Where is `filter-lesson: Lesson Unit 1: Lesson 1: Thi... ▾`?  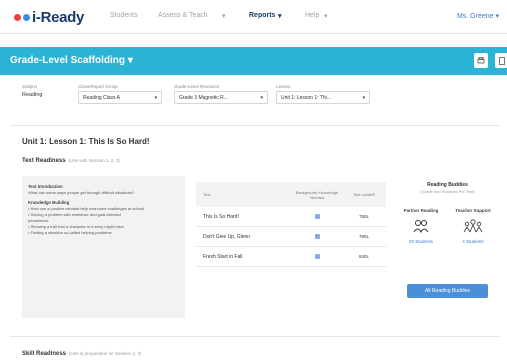
filter-lesson: Lesson Unit 1: Lesson 1: Thi... ▾ is located at coordinates (323, 94).